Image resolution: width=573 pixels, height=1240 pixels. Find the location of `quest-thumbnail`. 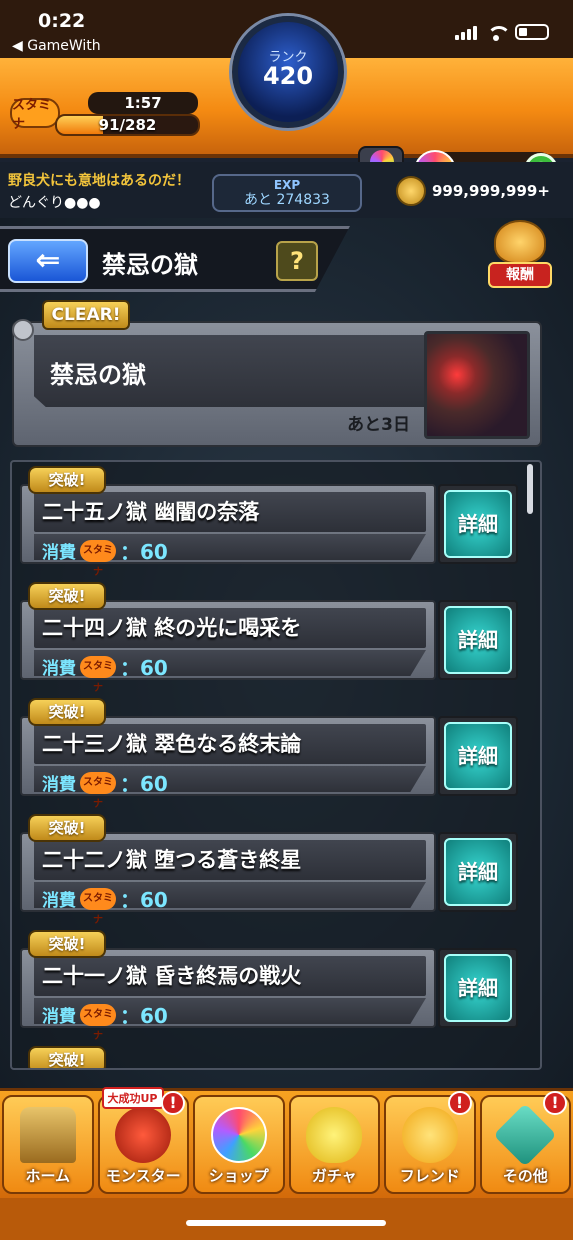

quest-thumbnail is located at coordinates (477, 385).